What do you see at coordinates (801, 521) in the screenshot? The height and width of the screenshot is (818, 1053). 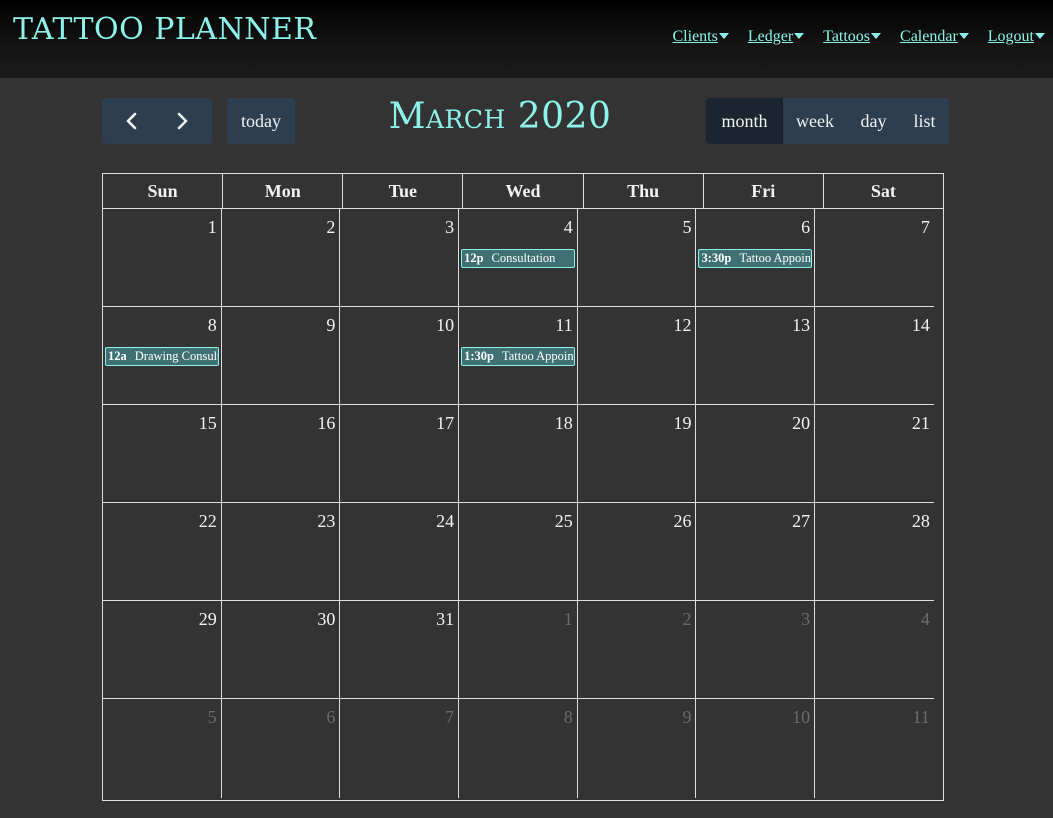 I see `day-number: 27` at bounding box center [801, 521].